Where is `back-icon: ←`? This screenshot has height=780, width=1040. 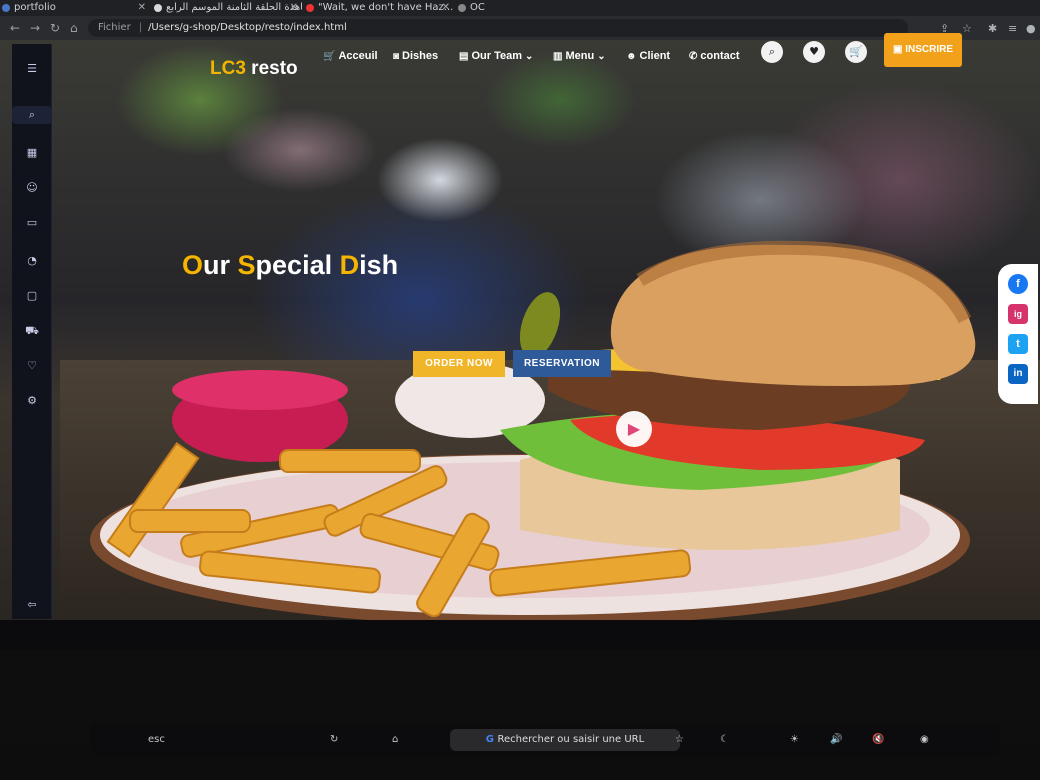
back-icon: ← is located at coordinates (15, 28).